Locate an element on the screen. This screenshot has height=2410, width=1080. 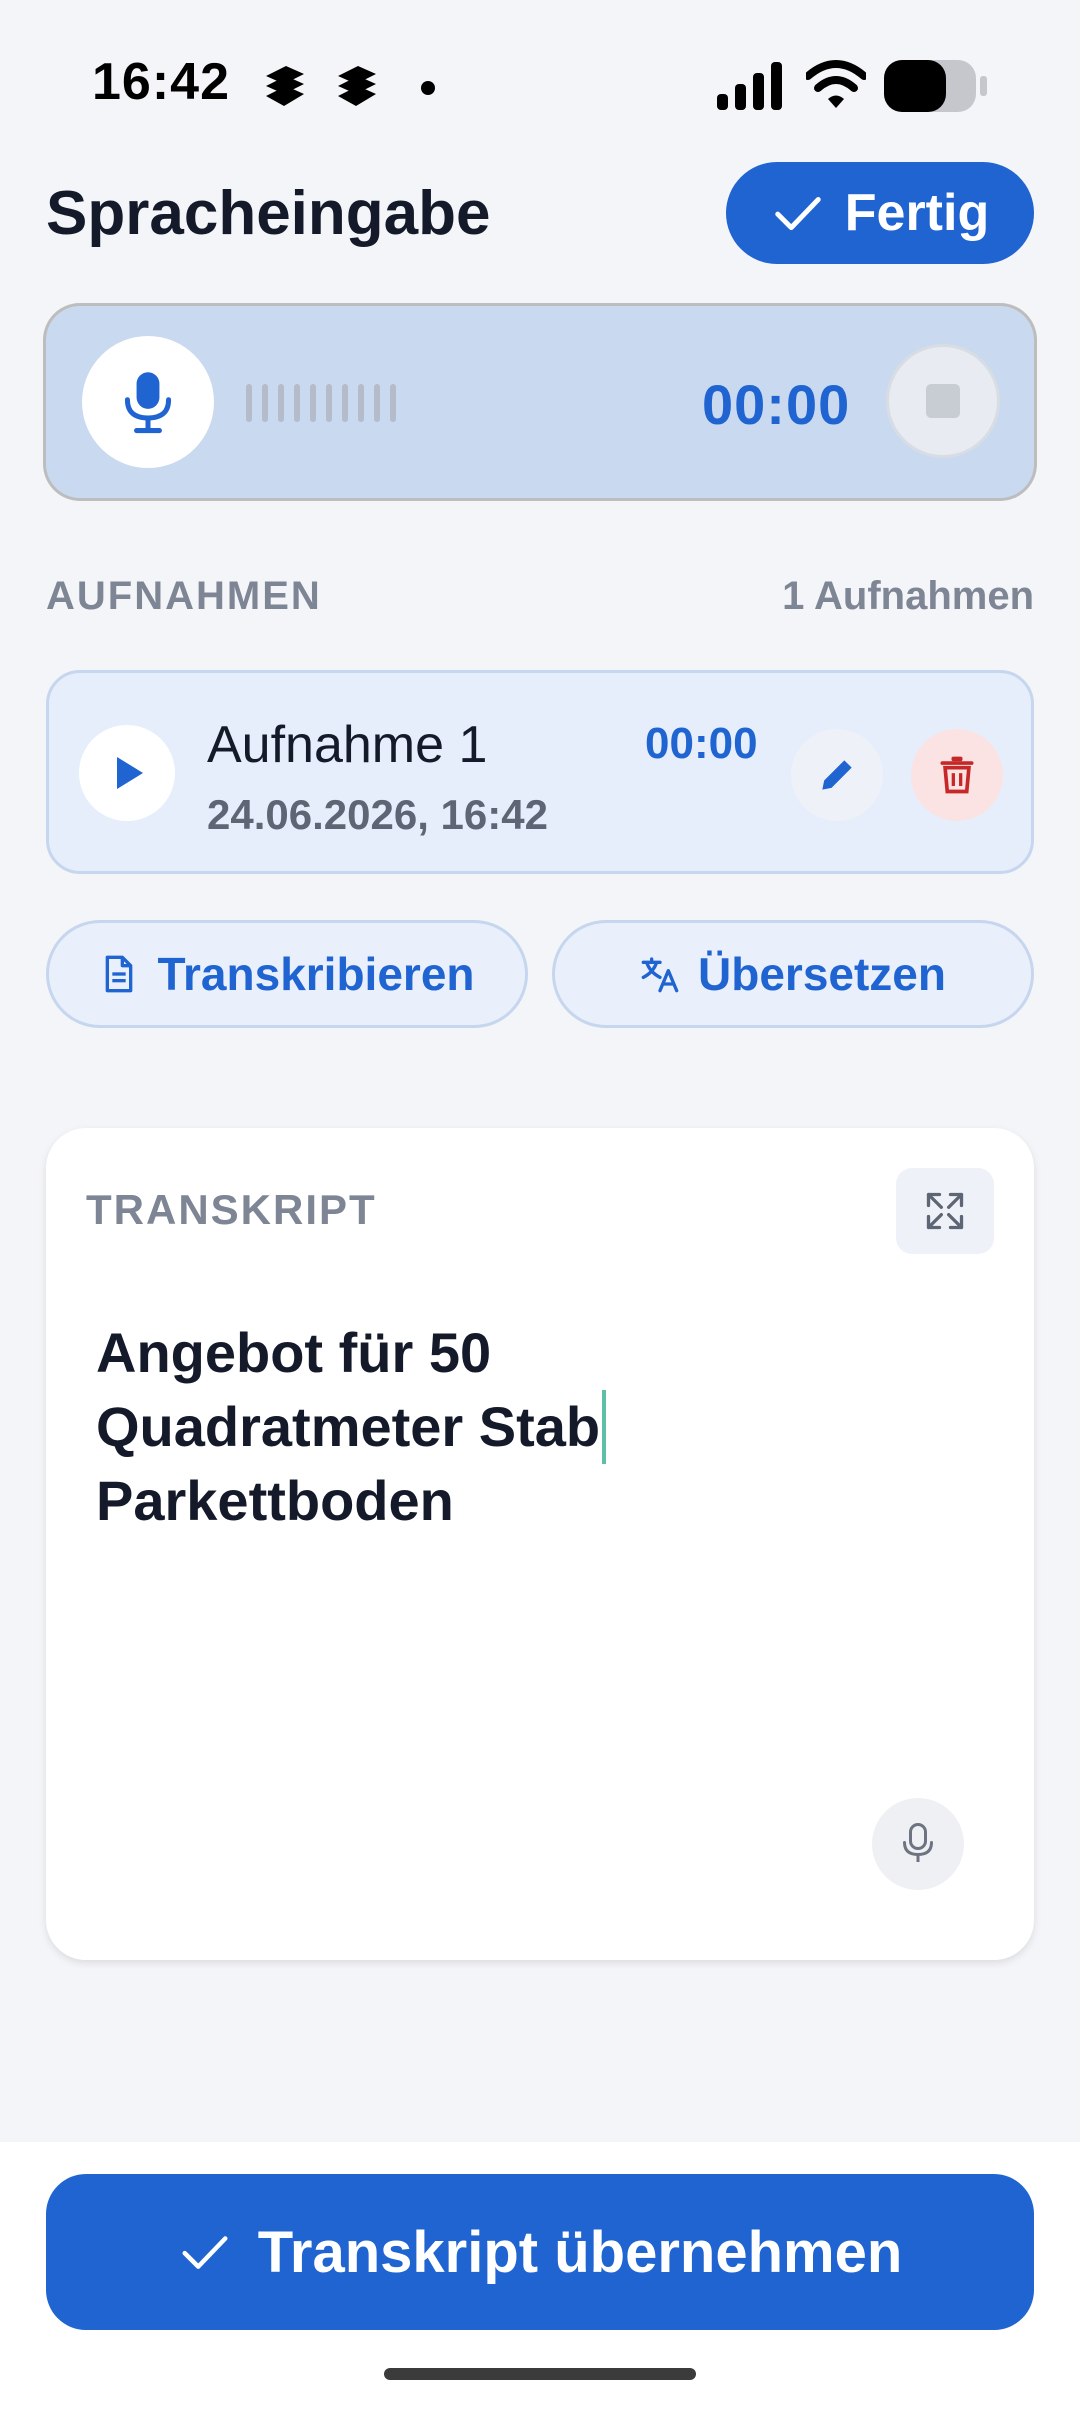
text-caret is located at coordinates (604, 1427).